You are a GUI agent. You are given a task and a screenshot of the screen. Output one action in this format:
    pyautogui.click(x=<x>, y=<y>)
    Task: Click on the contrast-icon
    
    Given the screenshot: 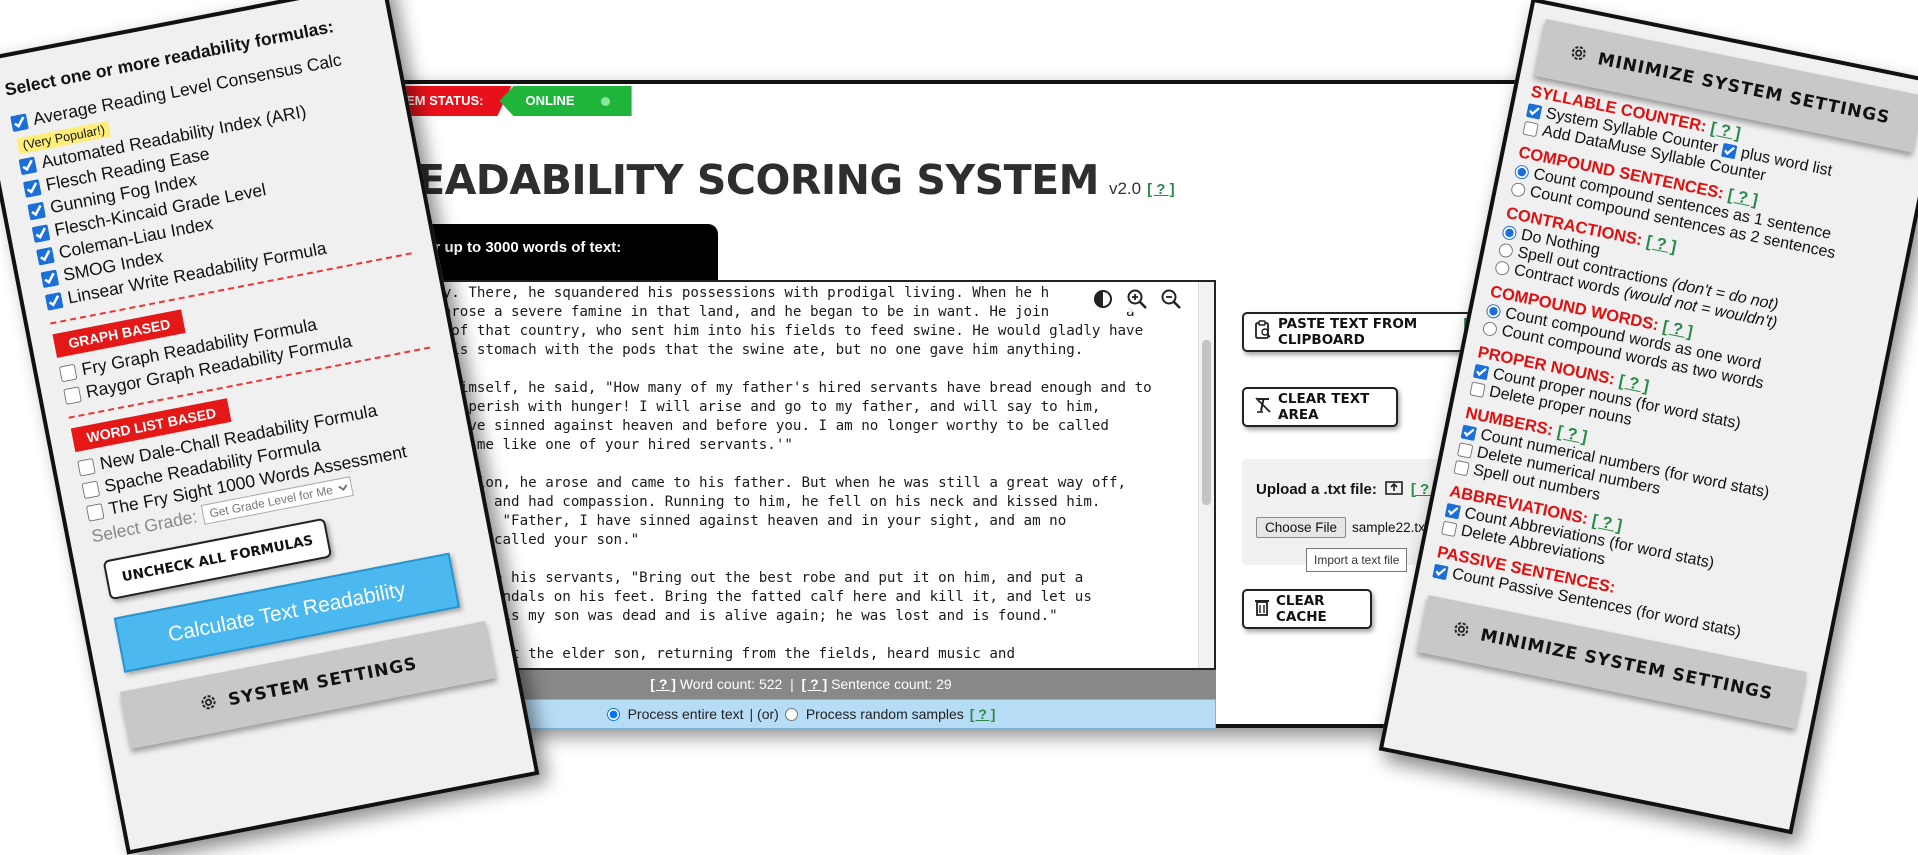 What is the action you would take?
    pyautogui.click(x=1103, y=299)
    